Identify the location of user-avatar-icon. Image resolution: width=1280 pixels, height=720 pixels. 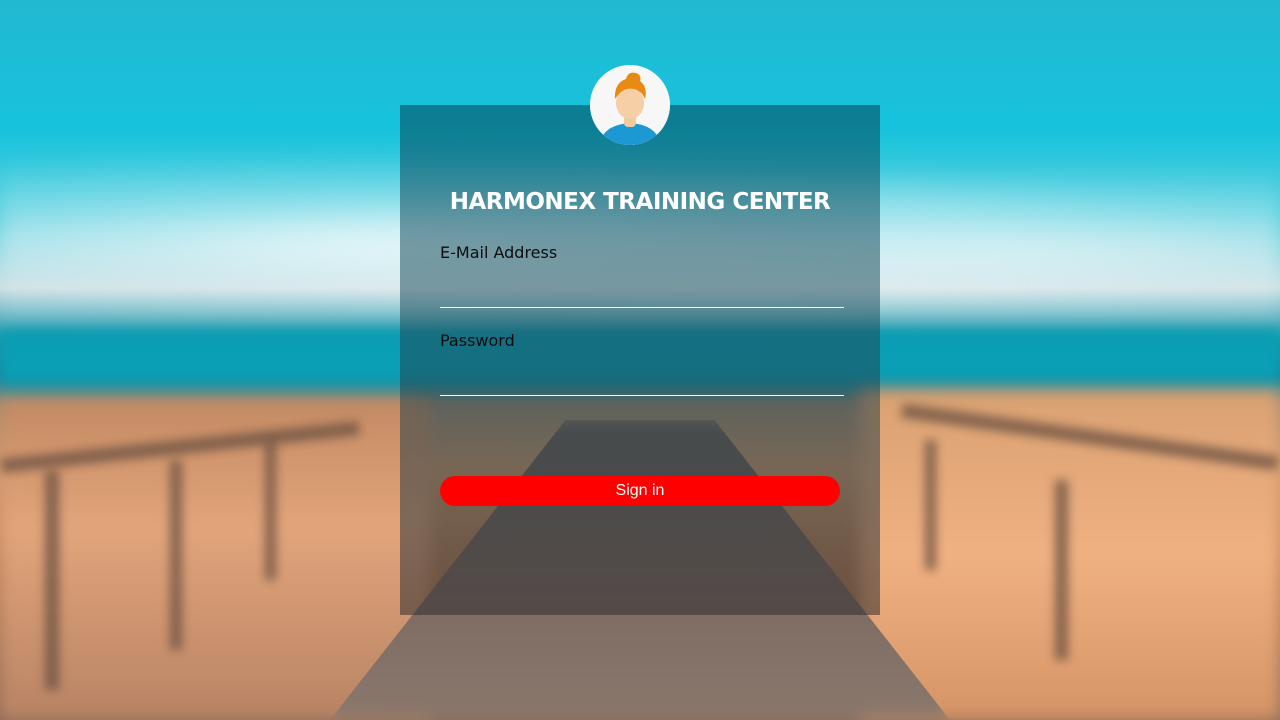
(630, 105).